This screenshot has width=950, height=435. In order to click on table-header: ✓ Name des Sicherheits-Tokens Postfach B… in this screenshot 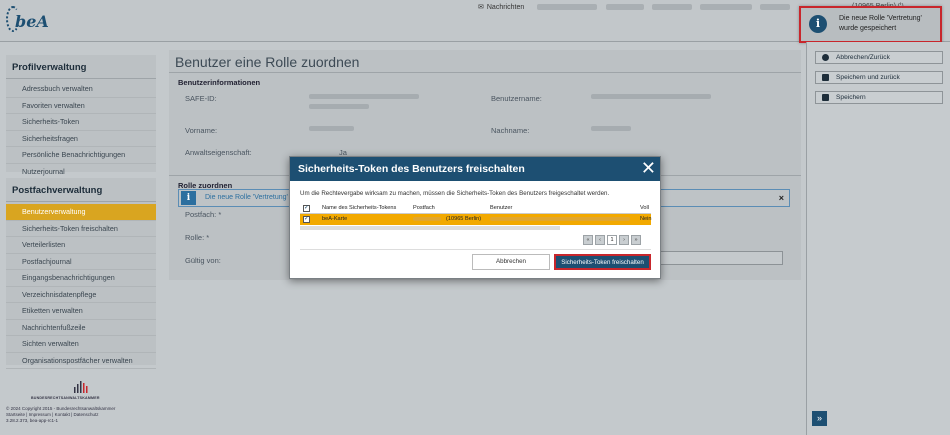, I will do `click(475, 208)`.